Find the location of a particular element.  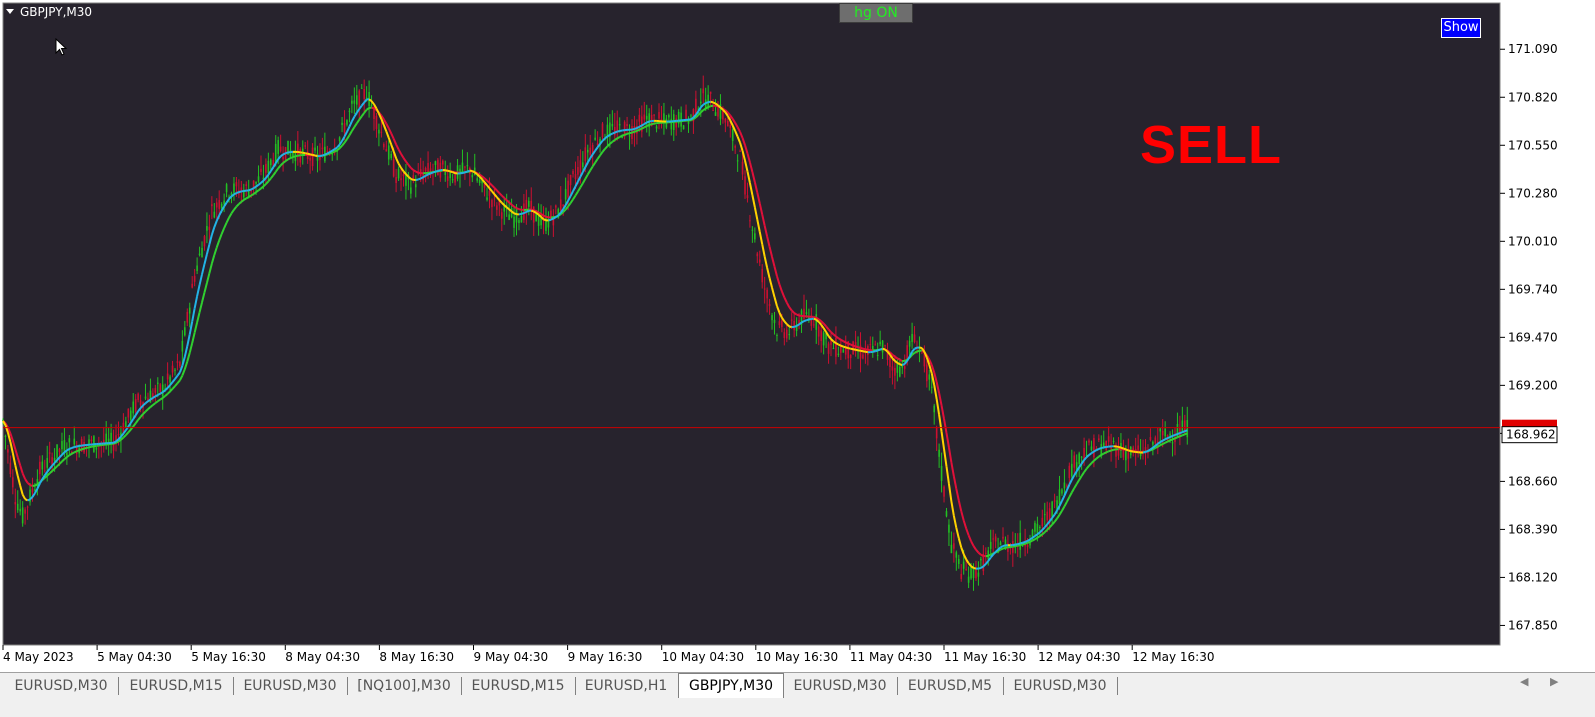

tab-scroll-left-icon: ◀ is located at coordinates (1524, 681).